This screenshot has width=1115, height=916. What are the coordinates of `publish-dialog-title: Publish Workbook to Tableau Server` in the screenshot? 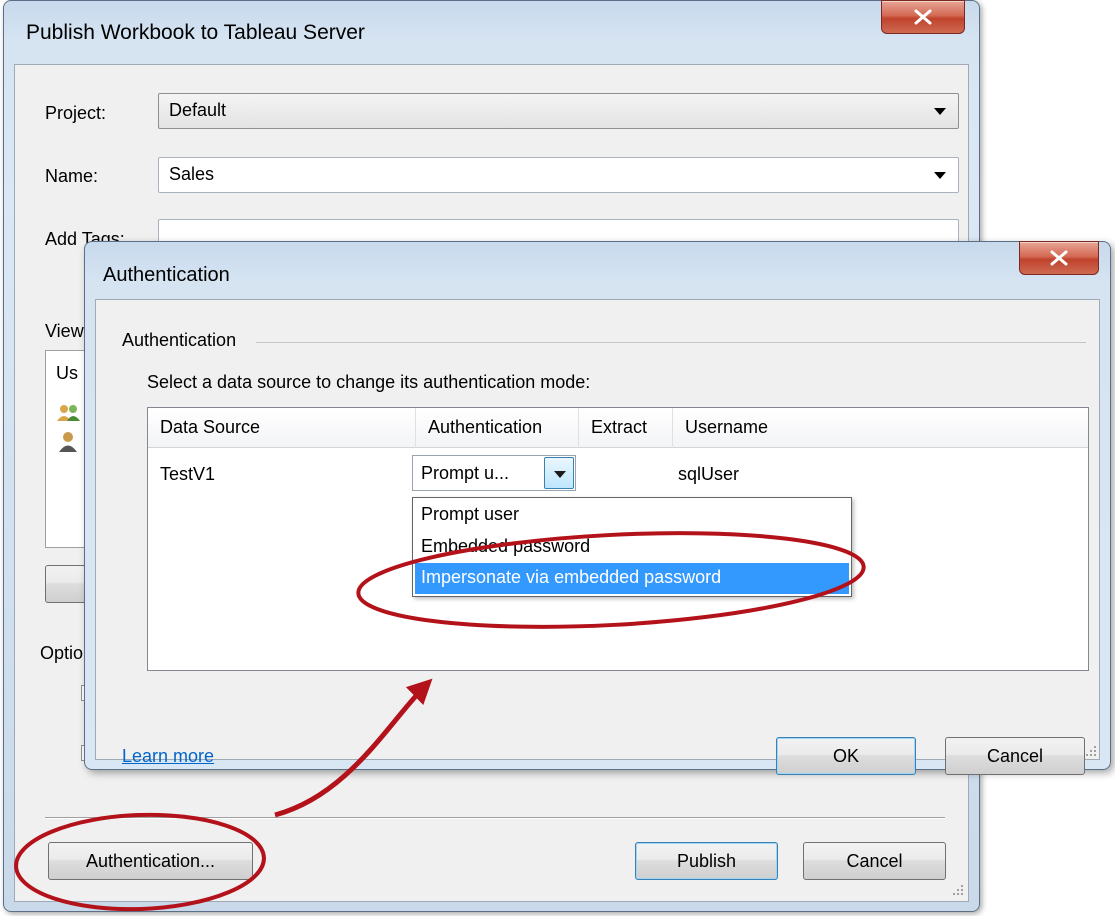 It's located at (195, 32).